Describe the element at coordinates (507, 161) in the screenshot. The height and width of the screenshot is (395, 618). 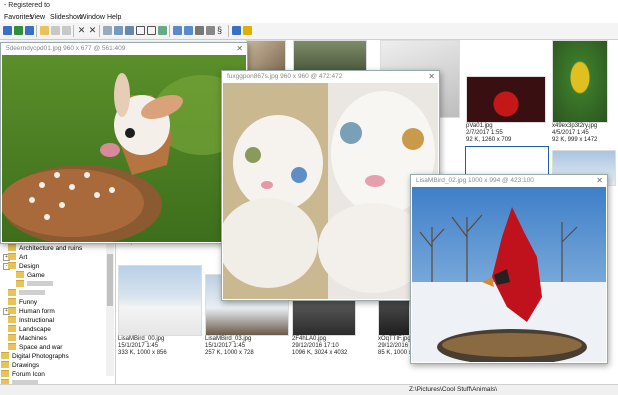
I see `thumbnail-cell-selected` at that location.